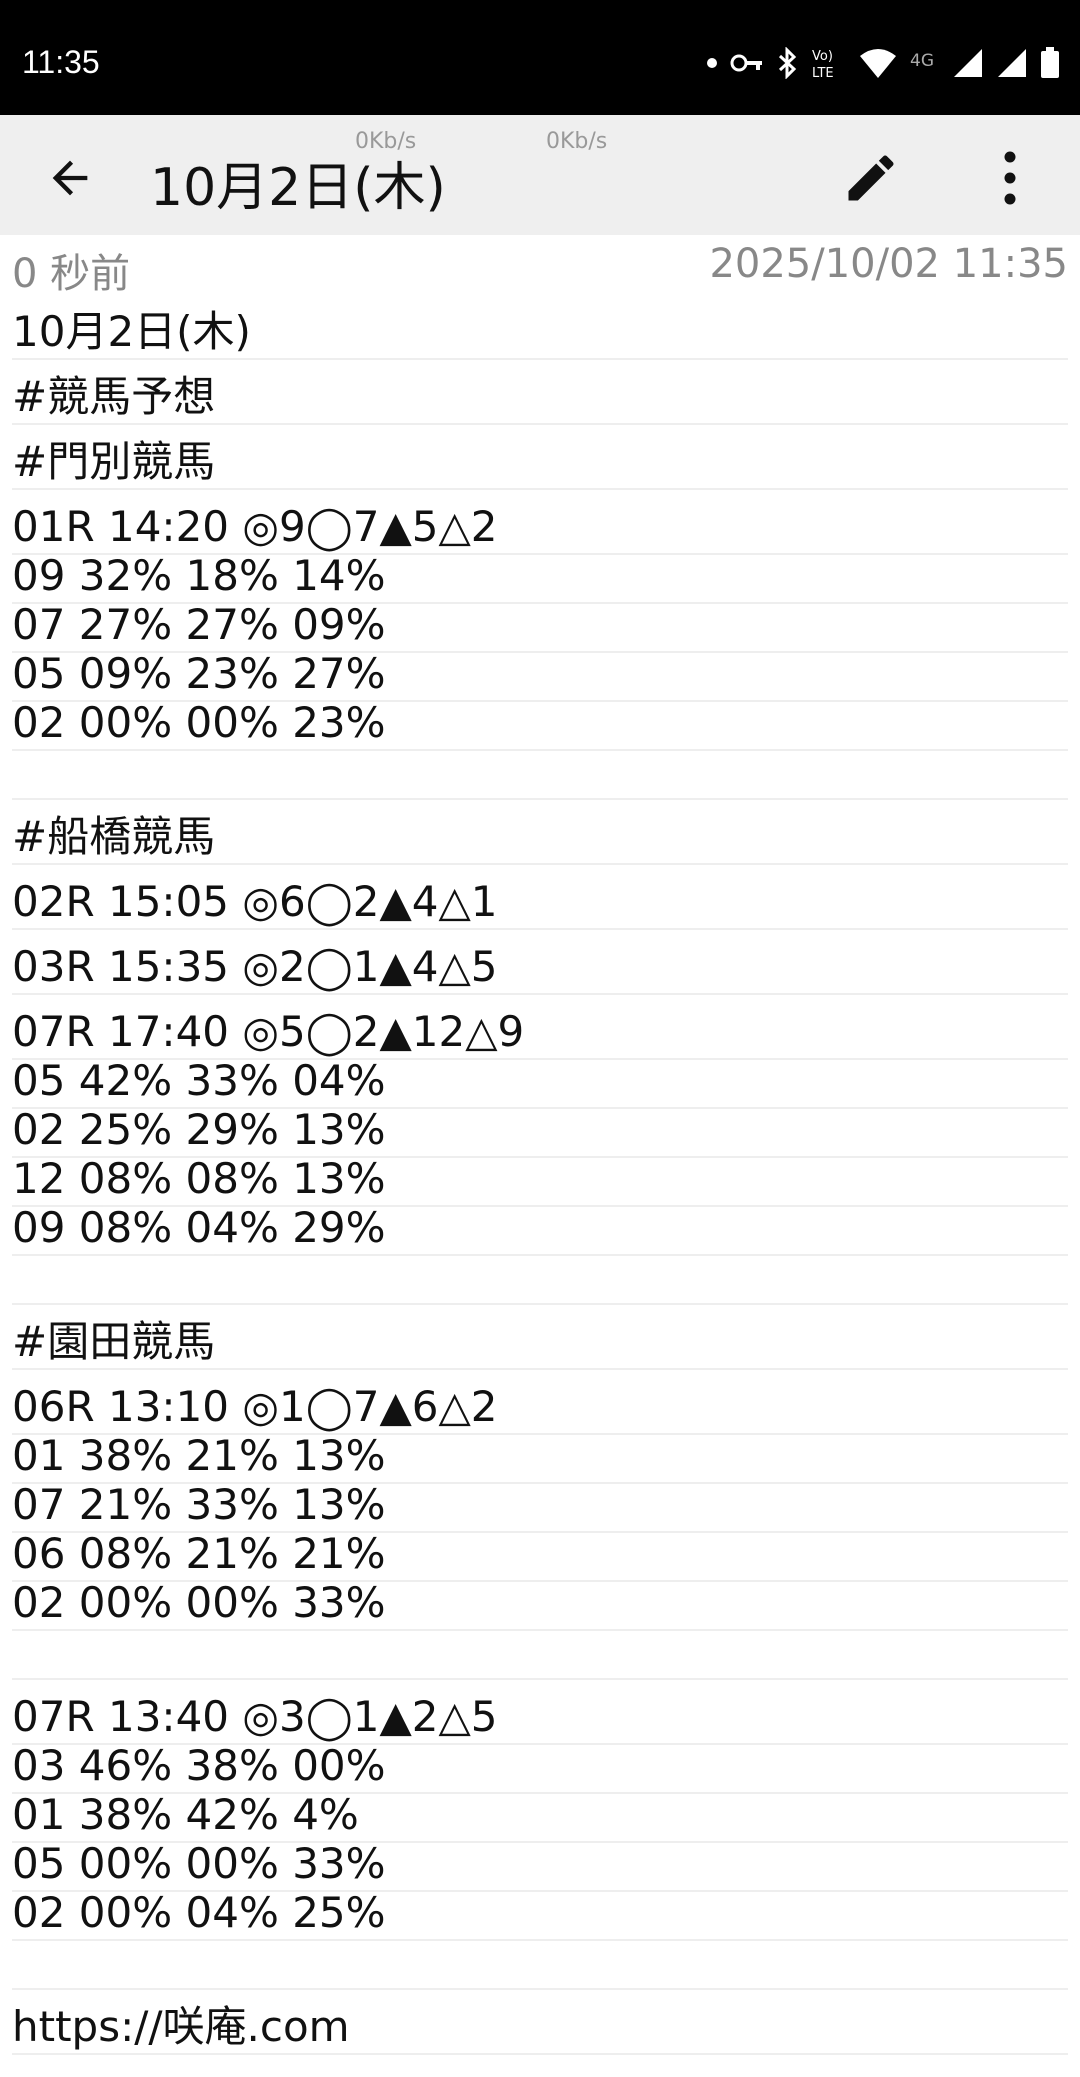 The image size is (1080, 2077). I want to click on note-line: 12 08% 08% 13%, so click(540, 1180).